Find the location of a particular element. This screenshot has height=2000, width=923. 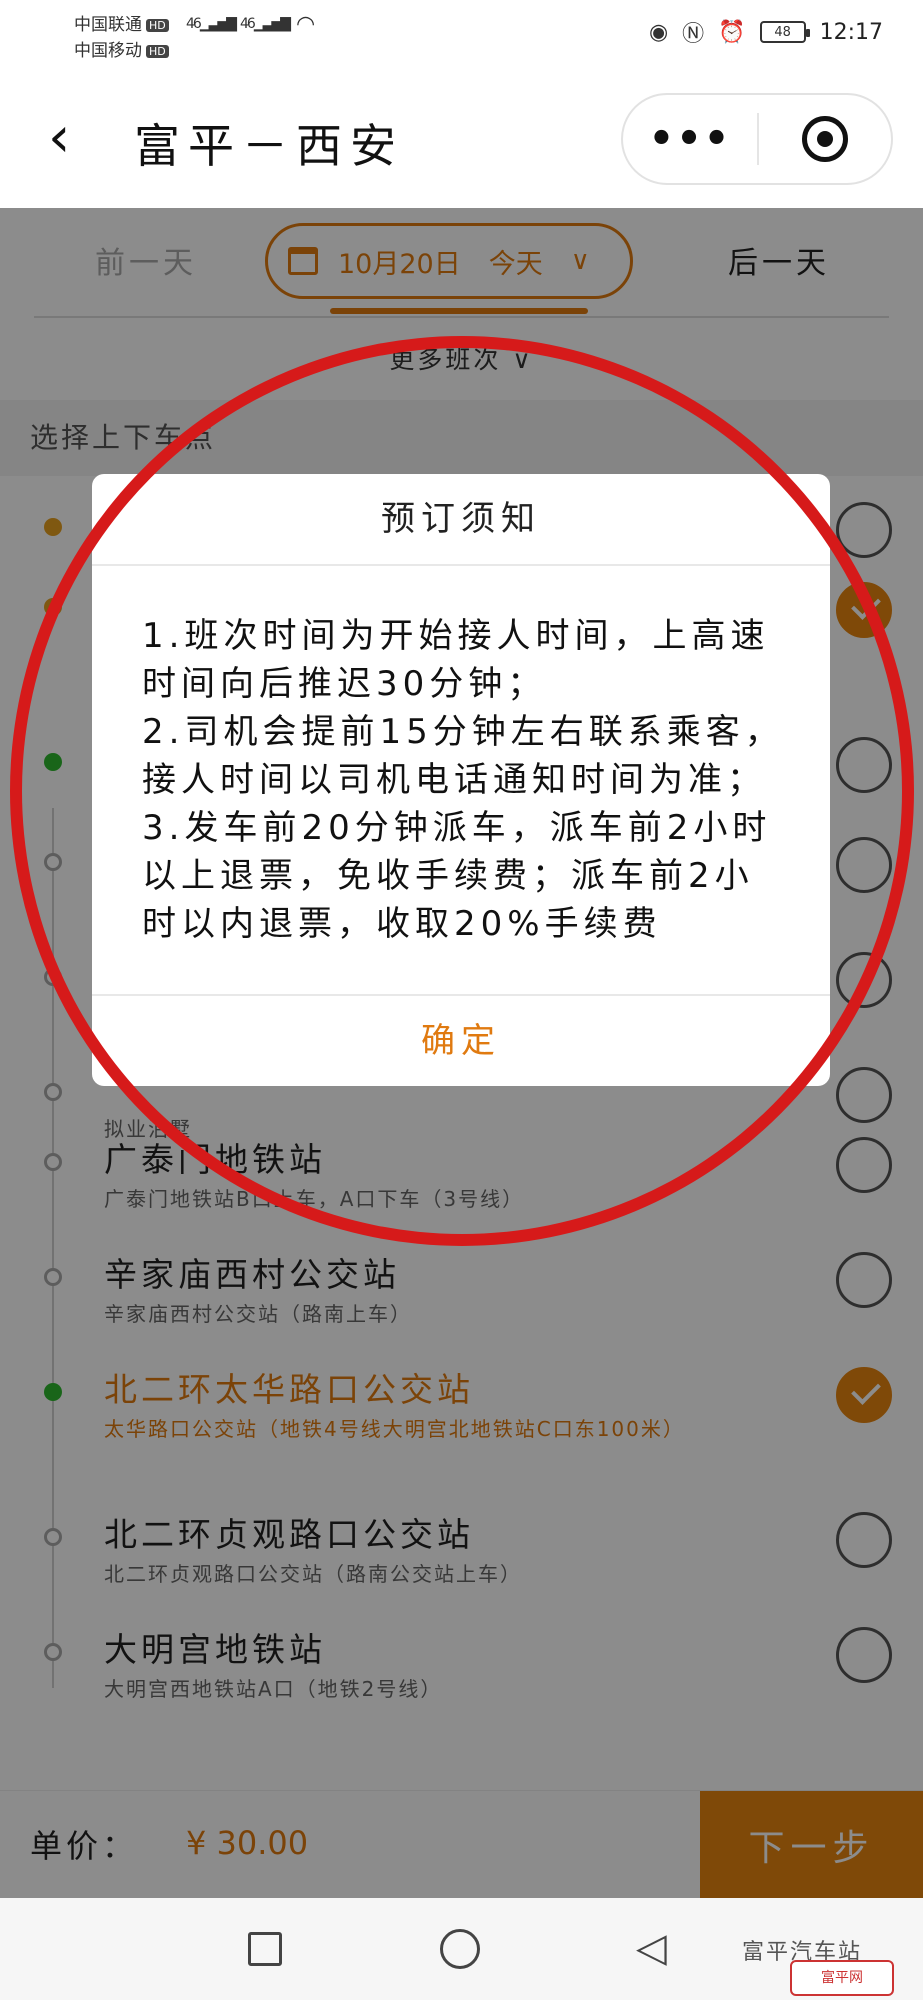

eye-icon: ◉ is located at coordinates (658, 32).